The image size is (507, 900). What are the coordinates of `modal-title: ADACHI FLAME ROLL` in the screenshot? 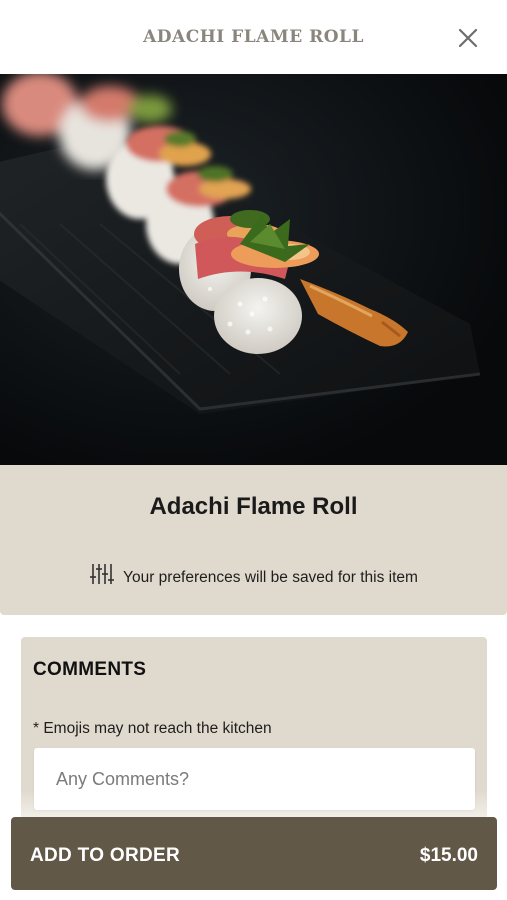 It's located at (253, 37).